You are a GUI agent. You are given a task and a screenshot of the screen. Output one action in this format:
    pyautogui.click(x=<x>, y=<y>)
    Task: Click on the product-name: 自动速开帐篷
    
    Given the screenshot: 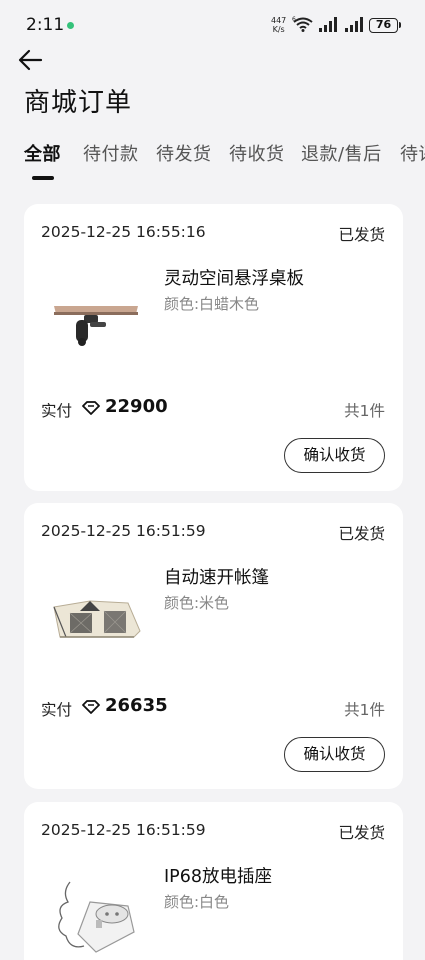 What is the action you would take?
    pyautogui.click(x=216, y=576)
    